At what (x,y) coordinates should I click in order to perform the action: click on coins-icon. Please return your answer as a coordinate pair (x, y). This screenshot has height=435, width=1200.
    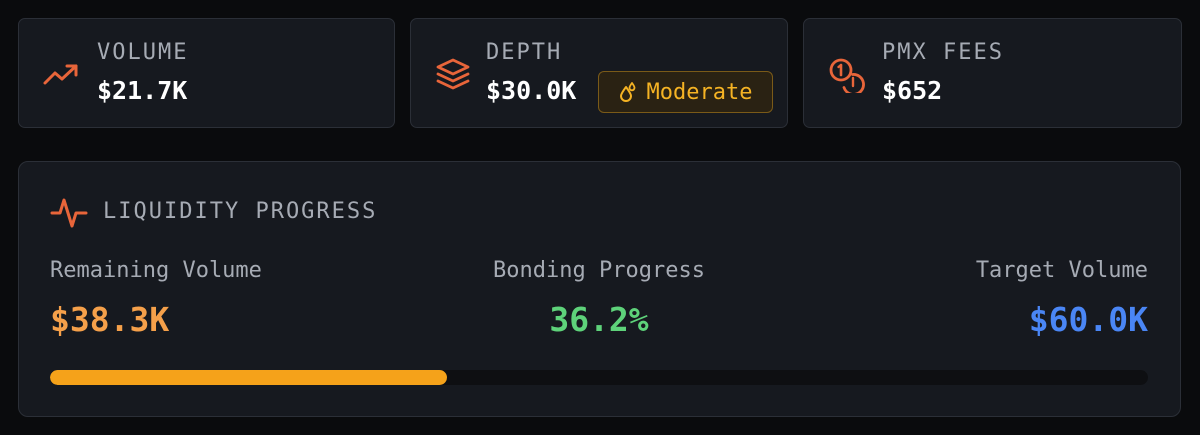
    Looking at the image, I should click on (847, 75).